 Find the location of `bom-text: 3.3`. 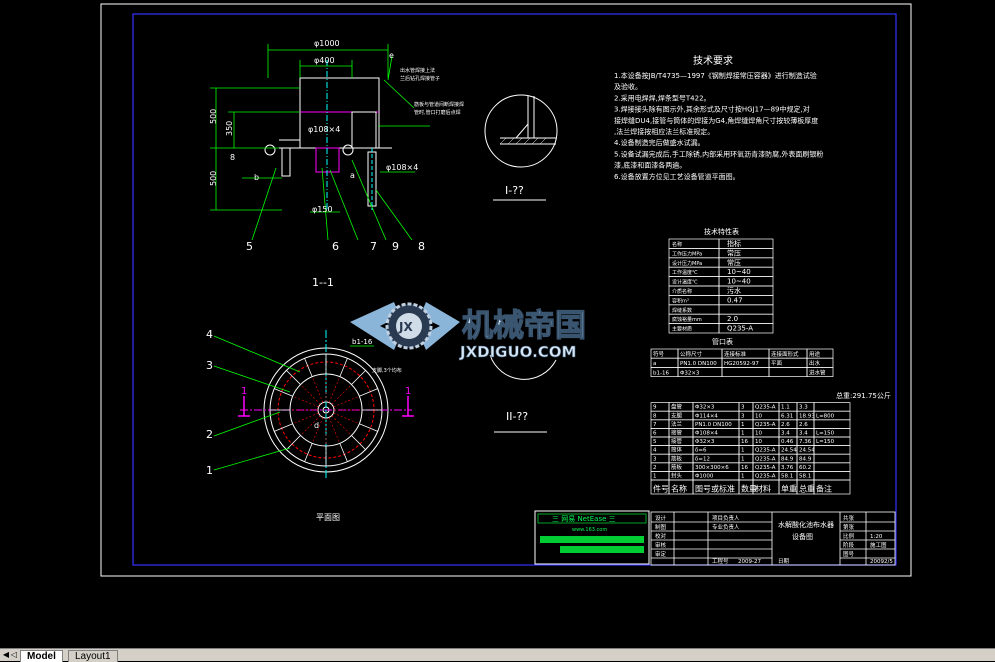

bom-text: 3.3 is located at coordinates (803, 408).